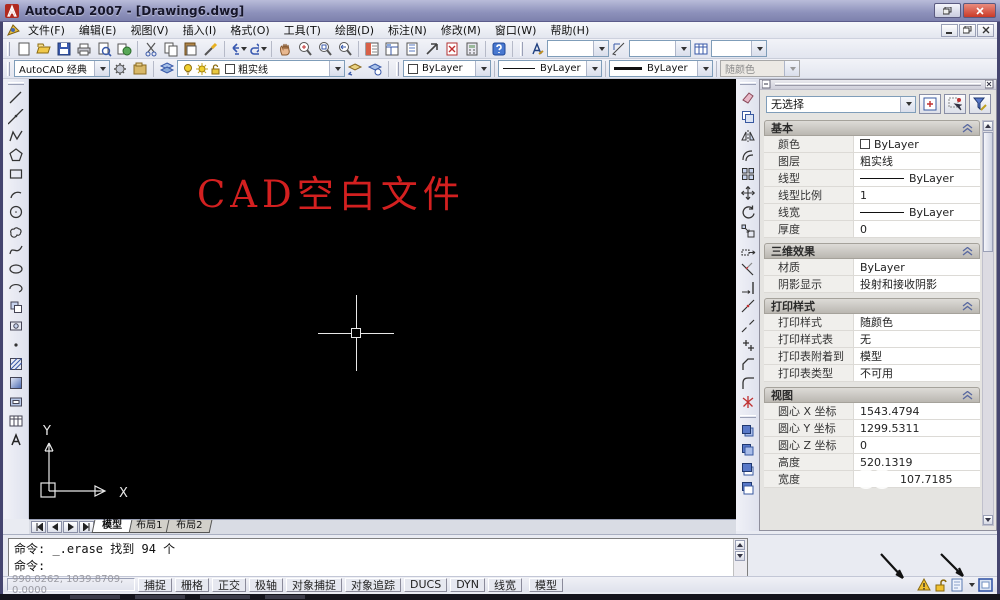  What do you see at coordinates (140, 69) in the screenshot?
I see `workspace-save-button` at bounding box center [140, 69].